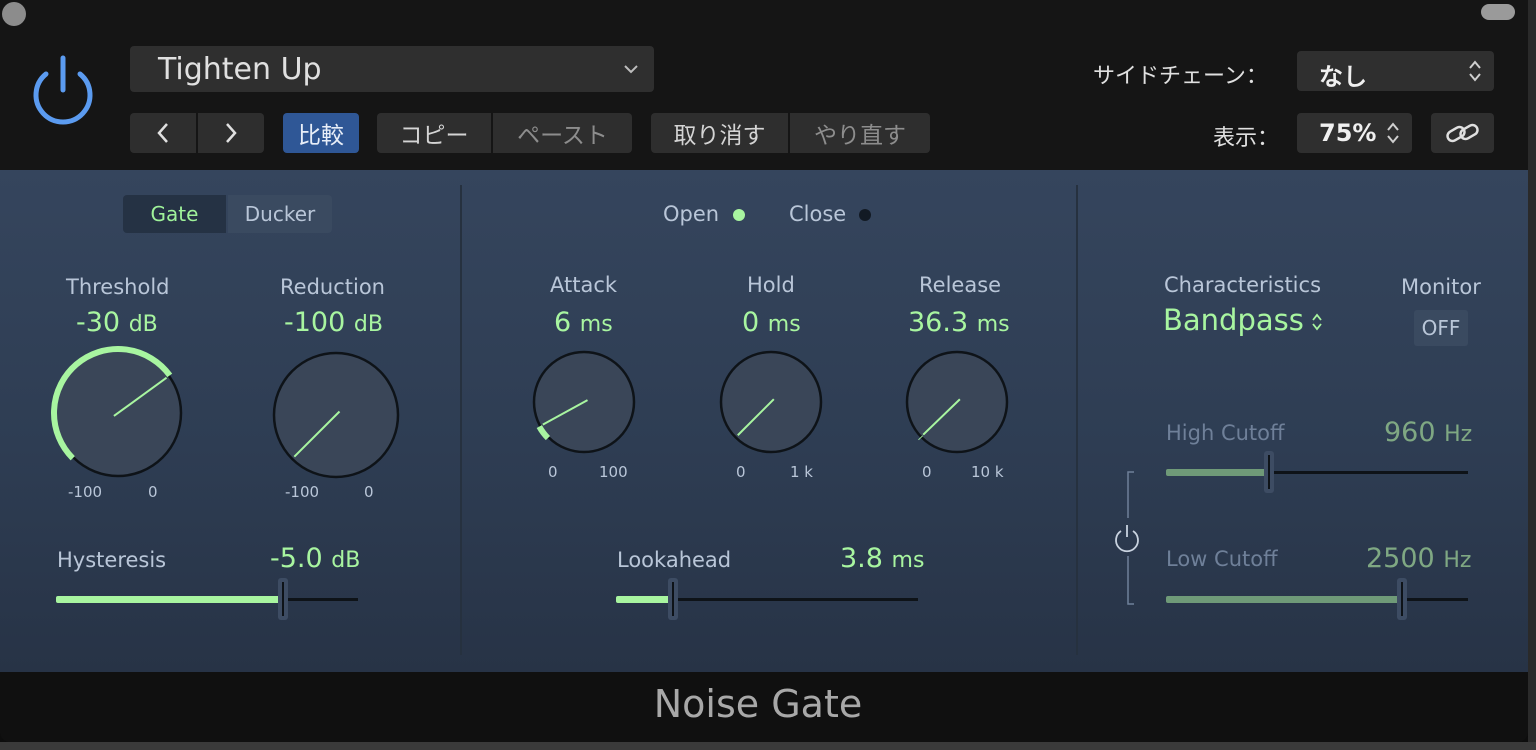 Image resolution: width=1536 pixels, height=750 pixels. I want to click on release-min-label: 0, so click(927, 472).